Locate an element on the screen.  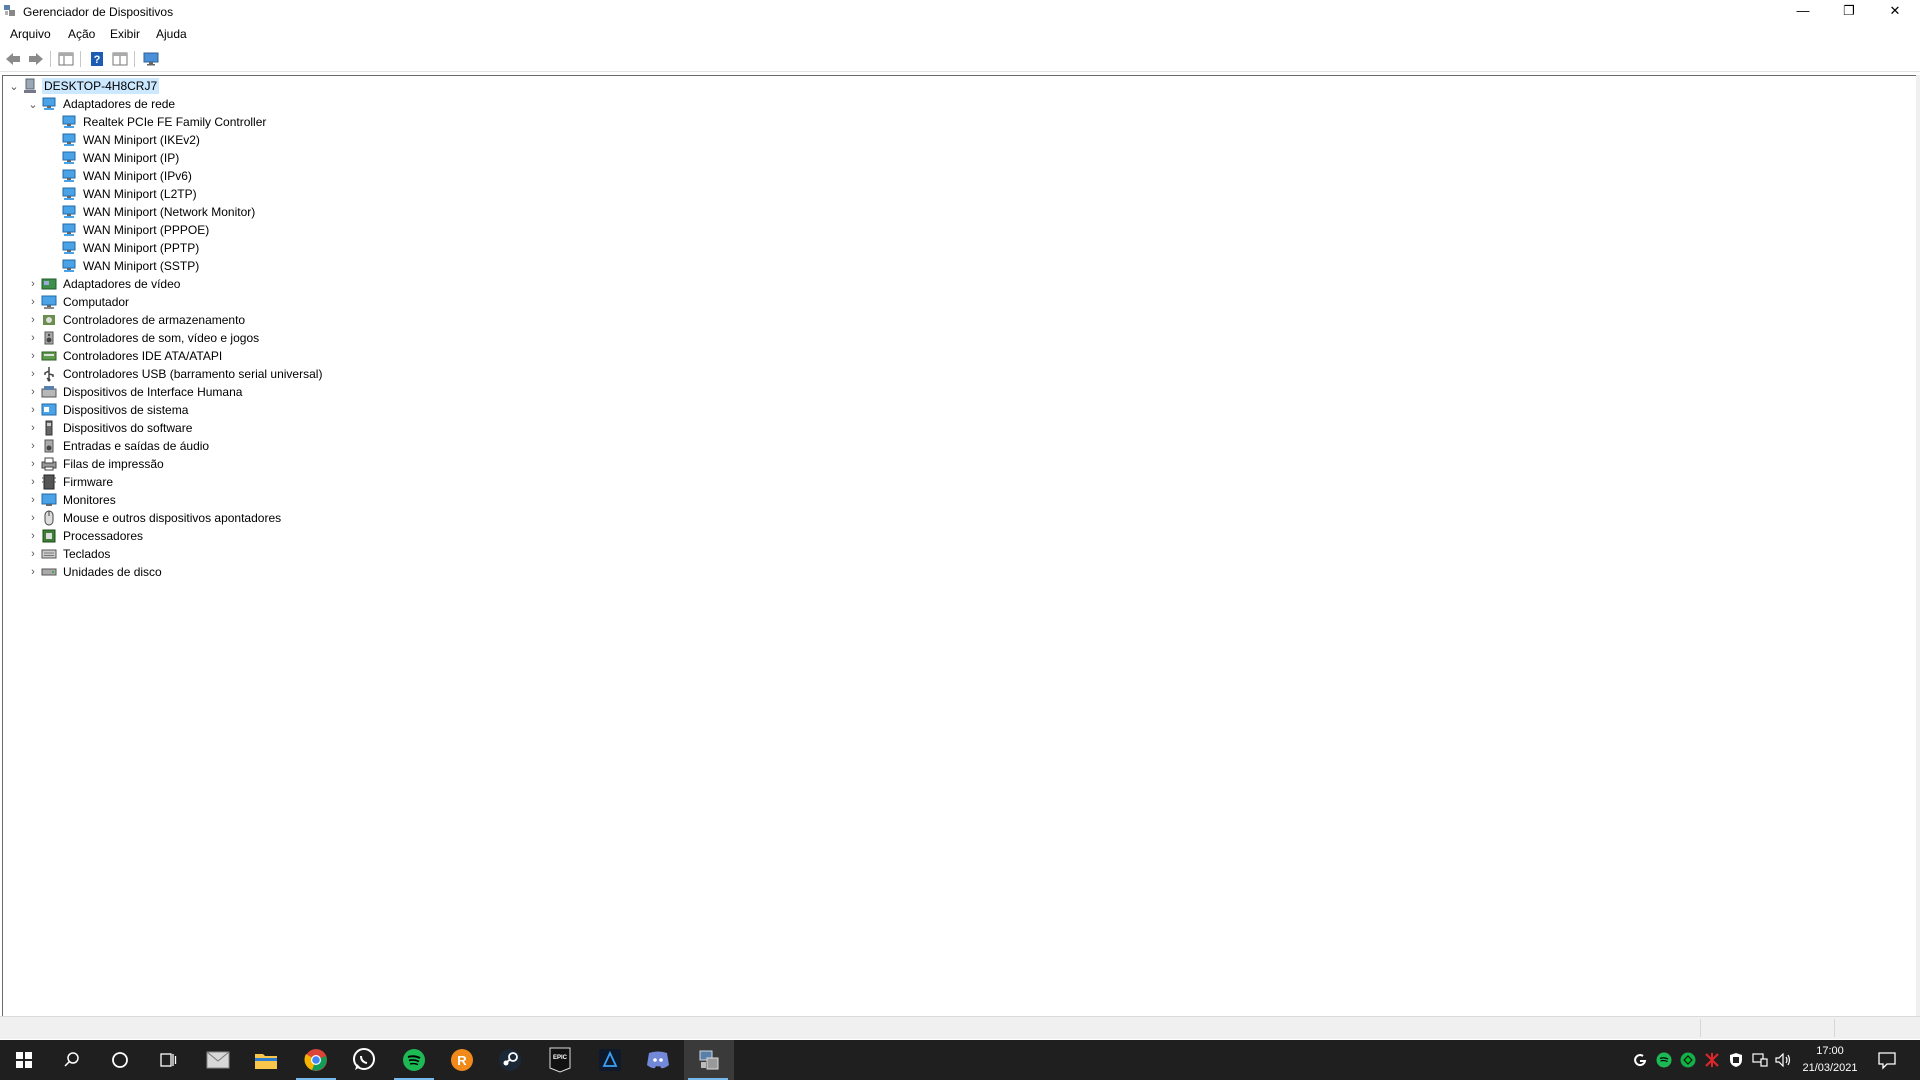
tree-category: › Controladores de som, vídeo e jogos is located at coordinates (143, 338).